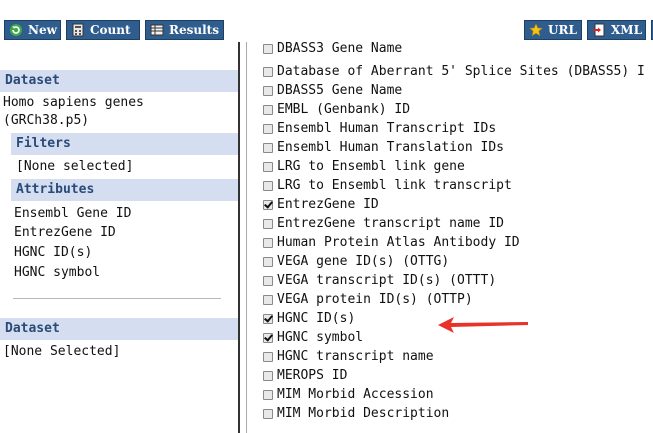  I want to click on results-button: Results, so click(184, 30).